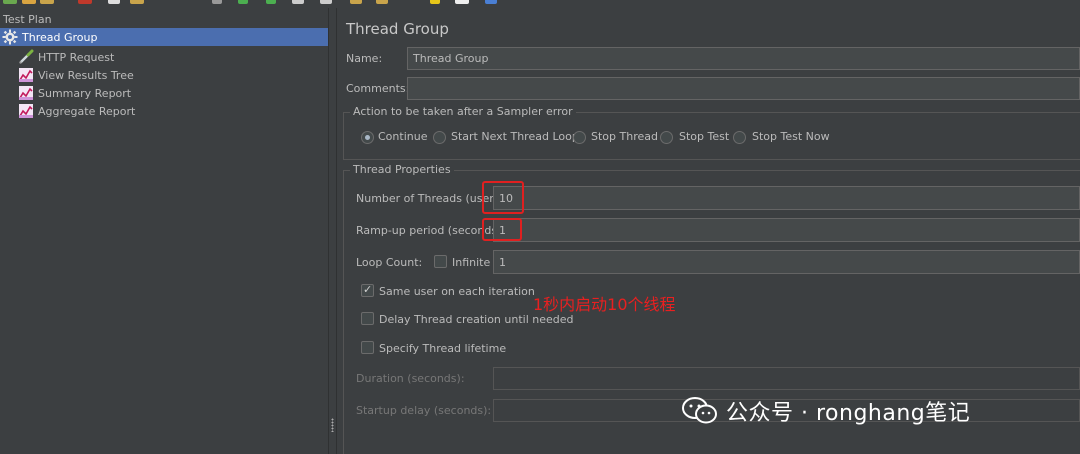 The image size is (1080, 454). What do you see at coordinates (540, 3) in the screenshot?
I see `toolbar` at bounding box center [540, 3].